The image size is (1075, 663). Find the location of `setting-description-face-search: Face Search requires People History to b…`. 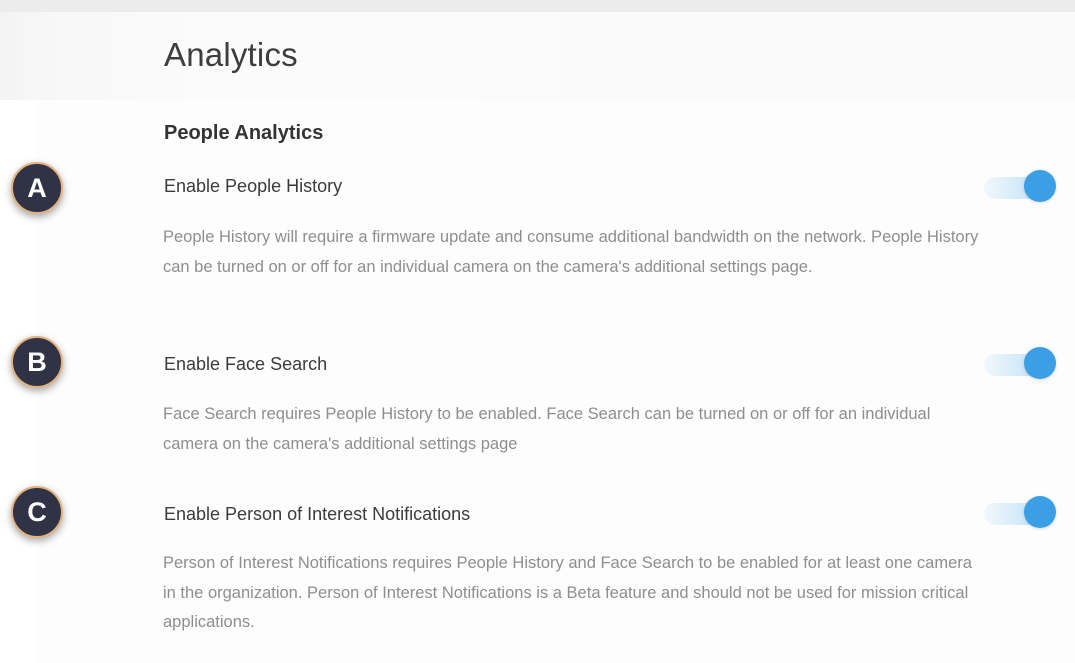

setting-description-face-search: Face Search requires People History to b… is located at coordinates (547, 429).